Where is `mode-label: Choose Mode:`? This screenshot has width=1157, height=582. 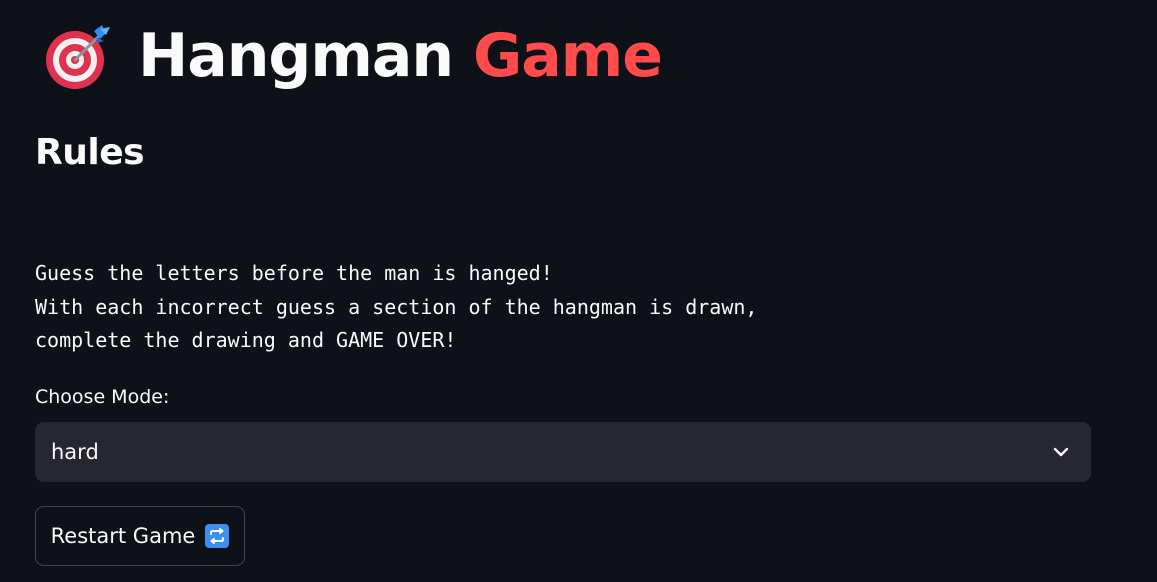 mode-label: Choose Mode: is located at coordinates (102, 397).